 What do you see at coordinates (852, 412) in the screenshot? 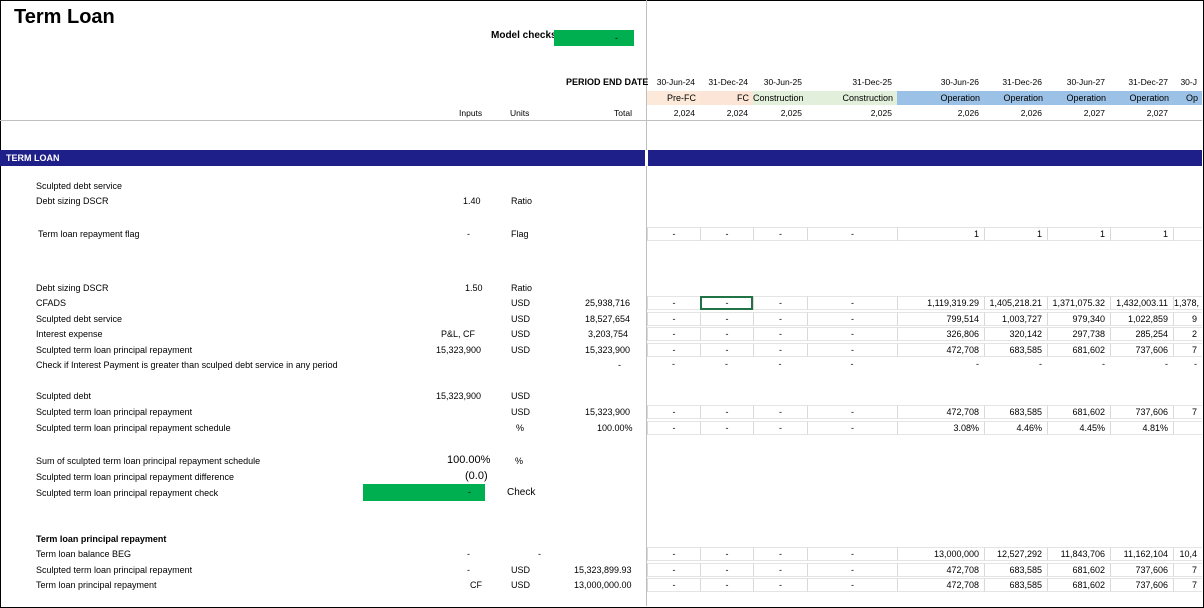
I see `cell-principal2-3: -` at bounding box center [852, 412].